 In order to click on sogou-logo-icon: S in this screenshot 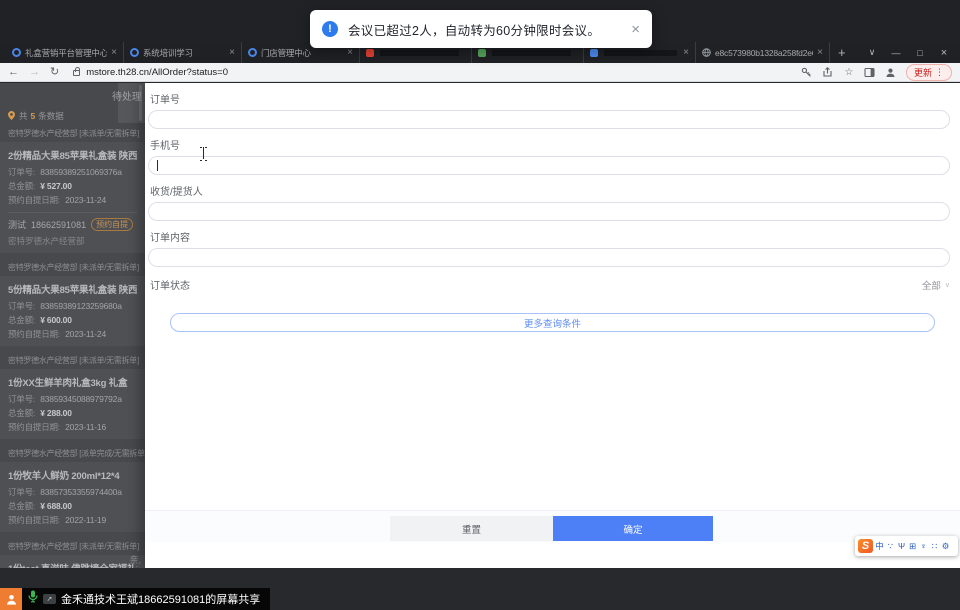, I will do `click(865, 546)`.